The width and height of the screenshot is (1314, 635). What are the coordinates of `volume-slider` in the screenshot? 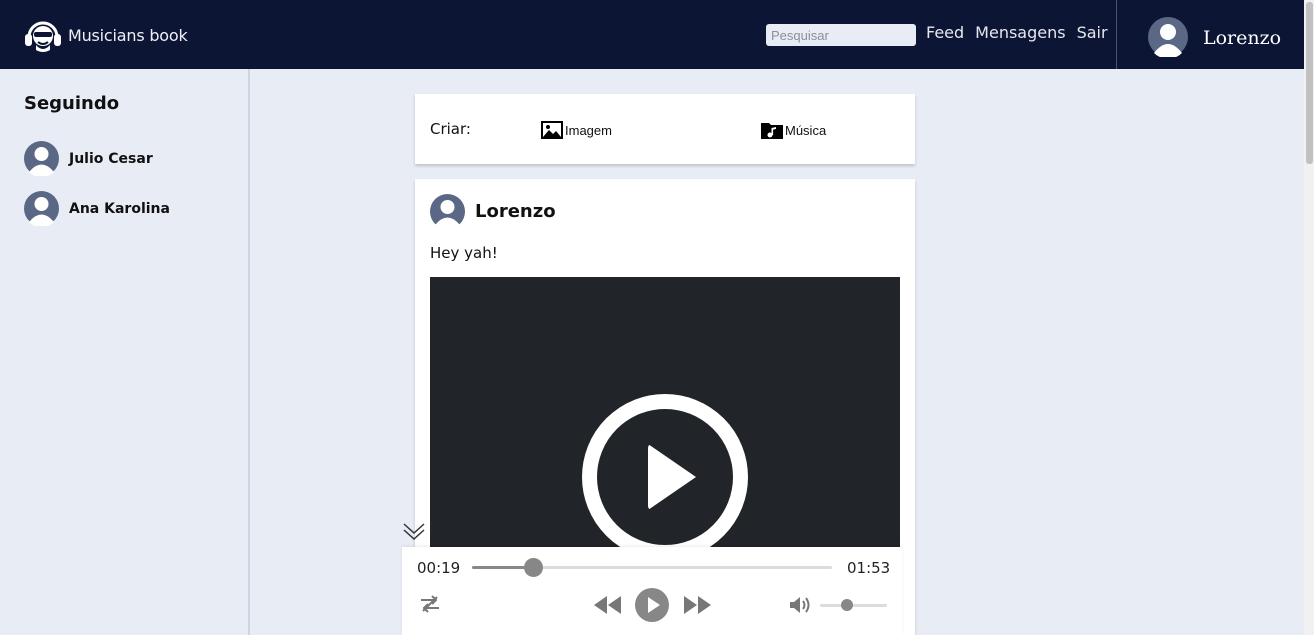 It's located at (853, 605).